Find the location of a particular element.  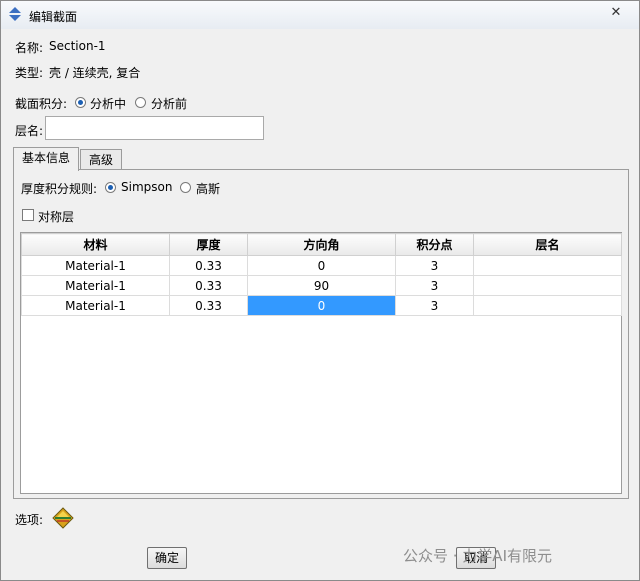

radio-simpson-label: Simpson is located at coordinates (147, 187).